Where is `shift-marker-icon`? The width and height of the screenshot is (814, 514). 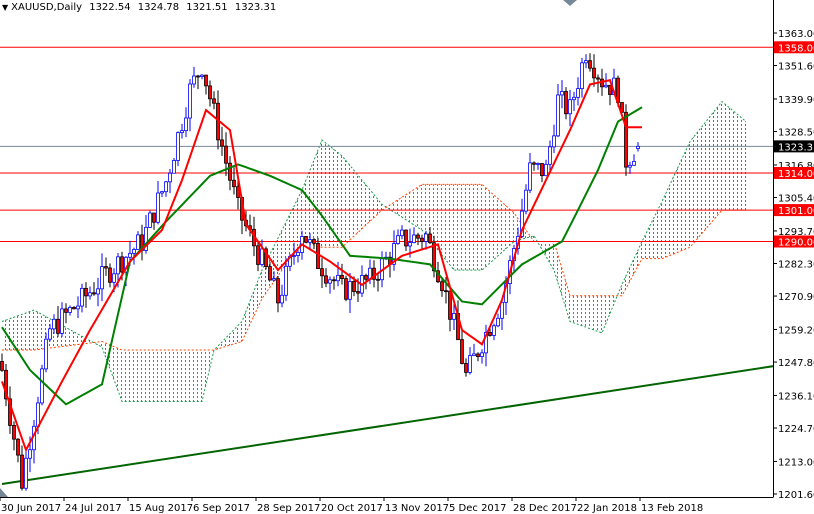 shift-marker-icon is located at coordinates (570, 3).